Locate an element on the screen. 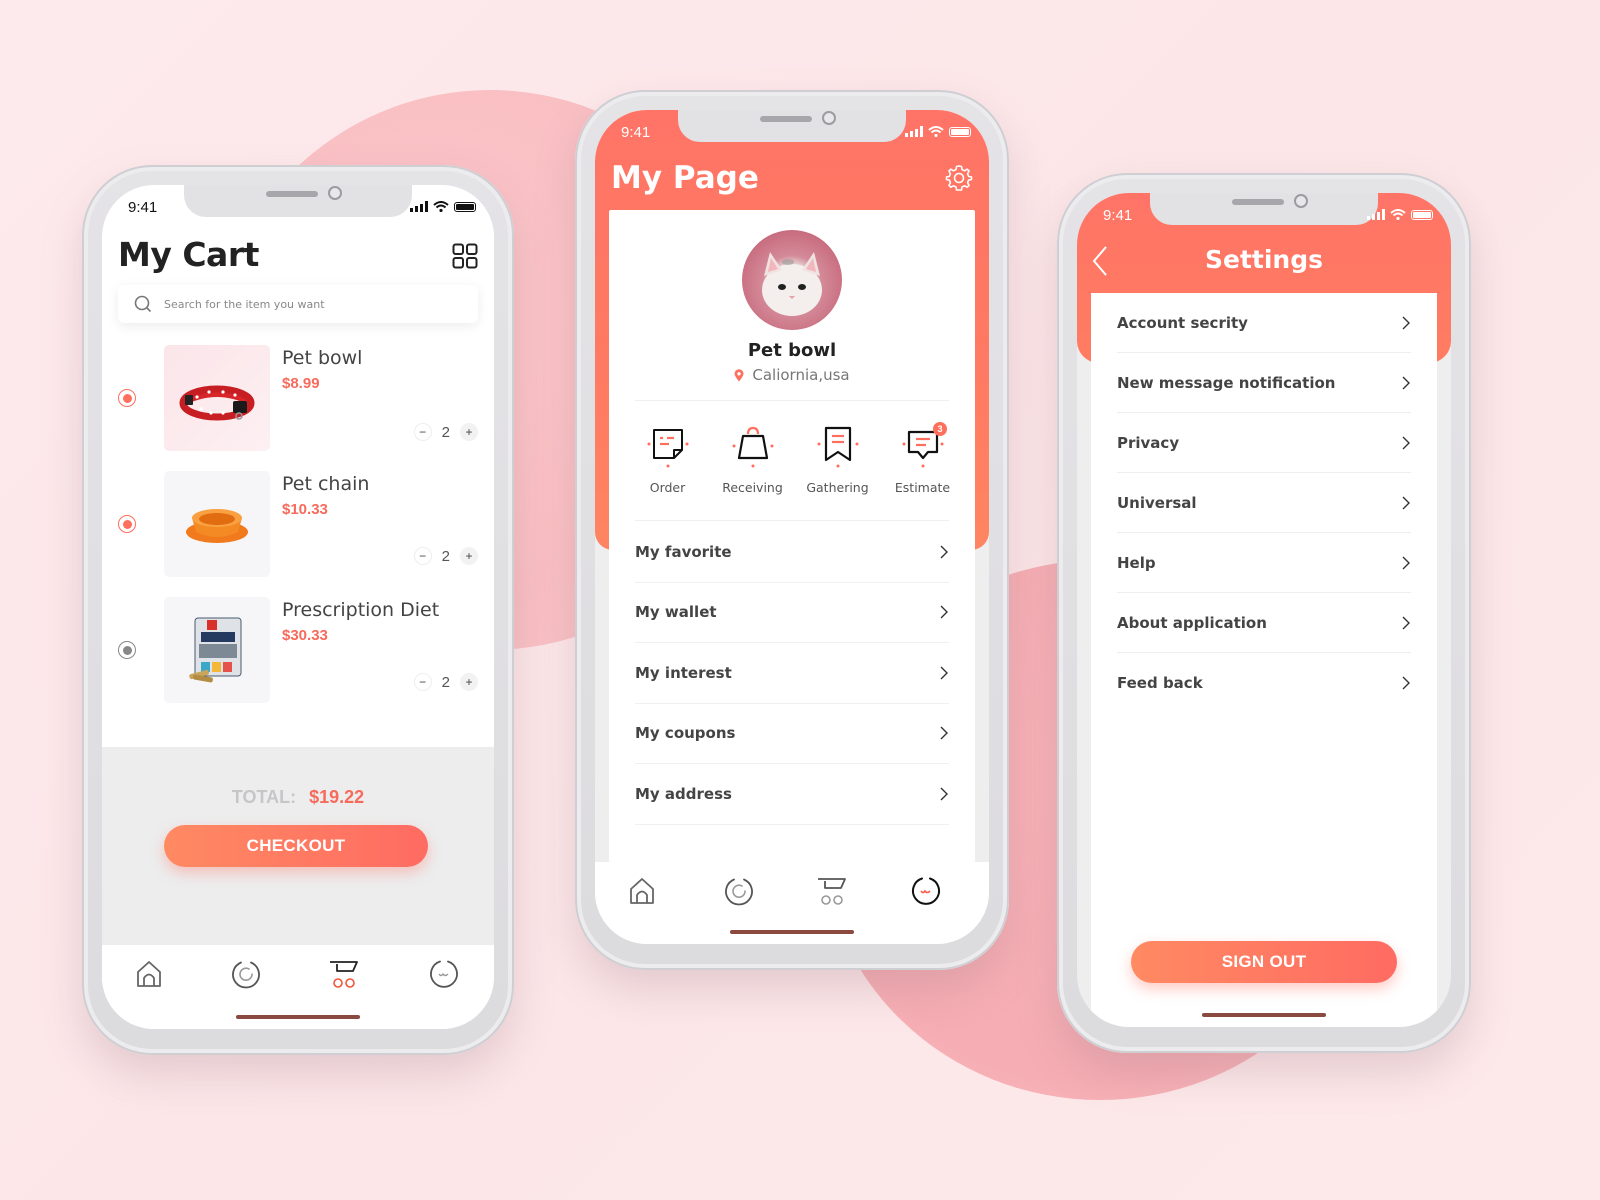 The height and width of the screenshot is (1200, 1600). quick-action-label: Order is located at coordinates (667, 487).